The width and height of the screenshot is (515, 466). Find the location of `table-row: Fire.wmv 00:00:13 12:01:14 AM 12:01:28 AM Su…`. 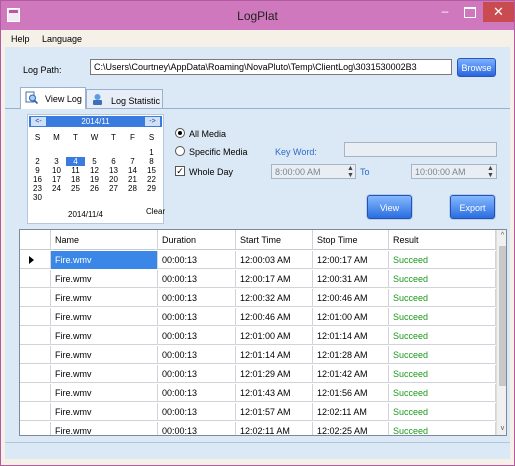

table-row: Fire.wmv 00:00:13 12:01:14 AM 12:01:28 AM Su… is located at coordinates (258, 355).